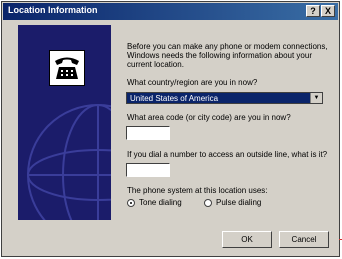 Image resolution: width=342 pixels, height=259 pixels. I want to click on country-select-value: United States of America, so click(174, 98).